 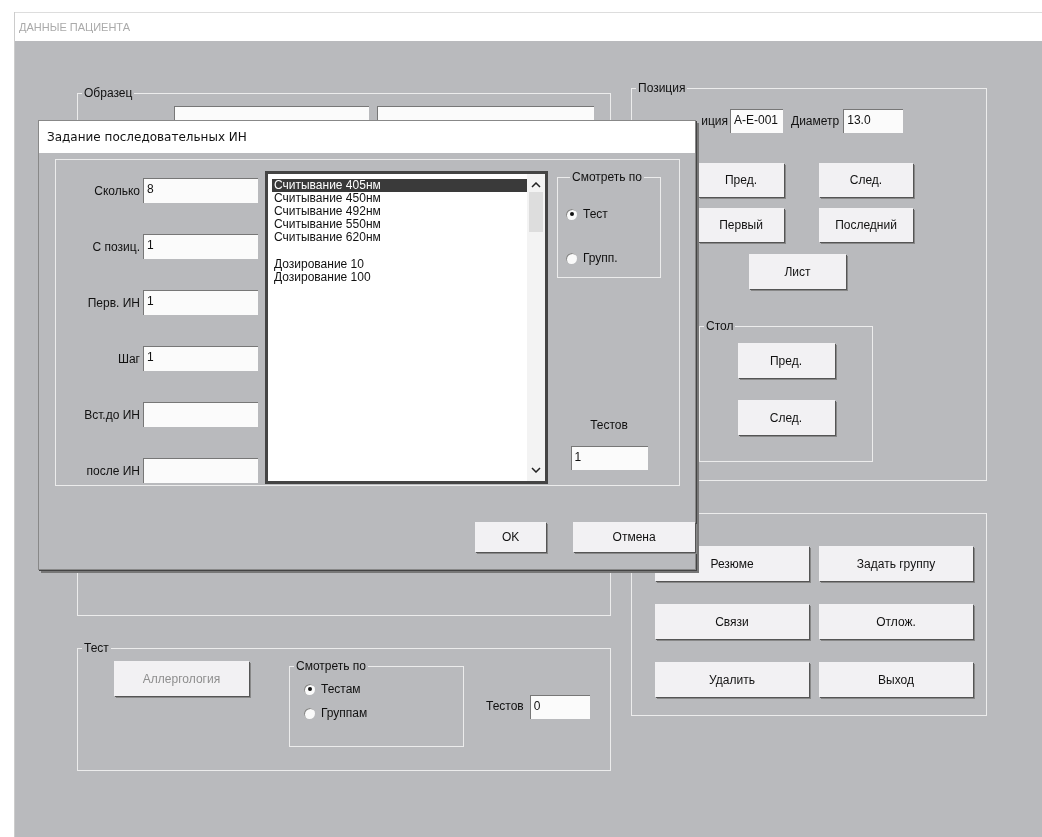 I want to click on action-button: Выход, so click(x=896, y=679).